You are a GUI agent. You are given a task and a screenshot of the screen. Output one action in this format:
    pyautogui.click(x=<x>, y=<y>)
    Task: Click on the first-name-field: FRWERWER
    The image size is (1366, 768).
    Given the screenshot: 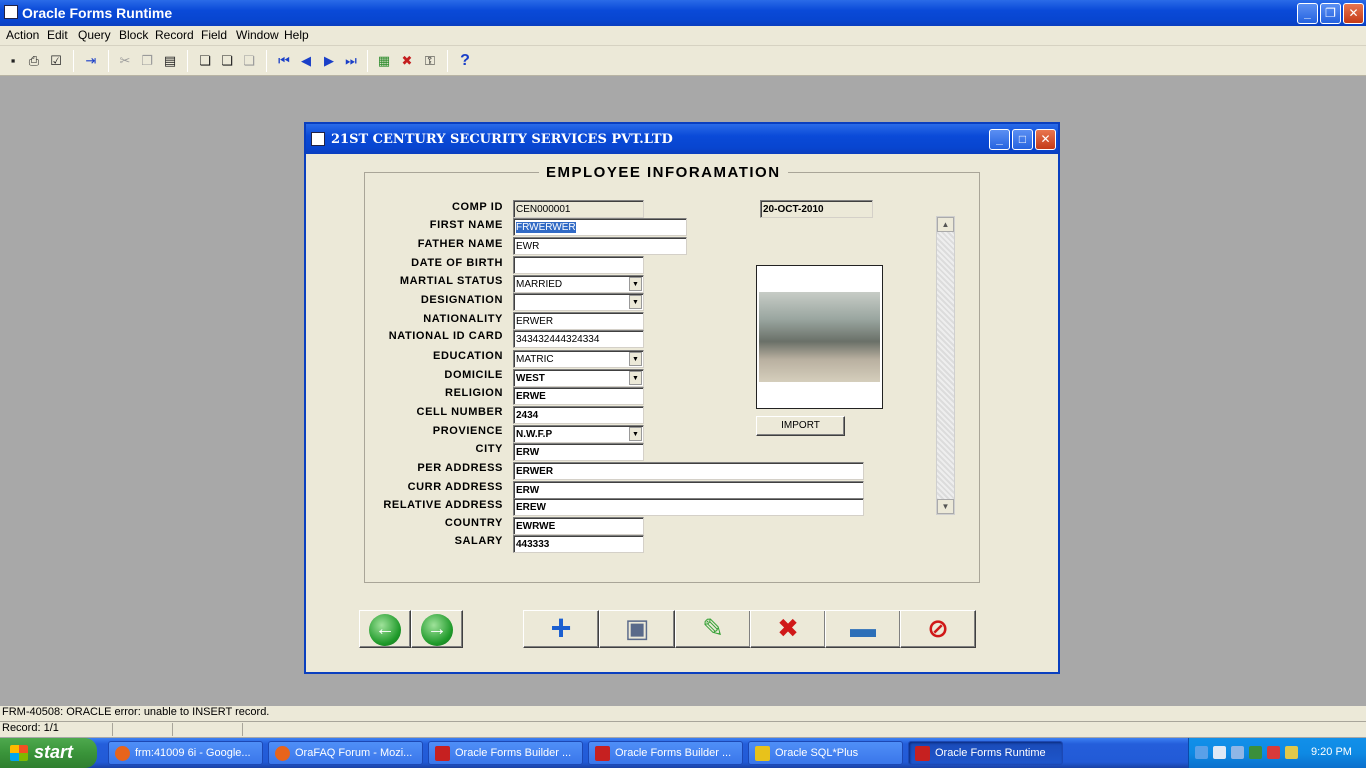 What is the action you would take?
    pyautogui.click(x=600, y=227)
    